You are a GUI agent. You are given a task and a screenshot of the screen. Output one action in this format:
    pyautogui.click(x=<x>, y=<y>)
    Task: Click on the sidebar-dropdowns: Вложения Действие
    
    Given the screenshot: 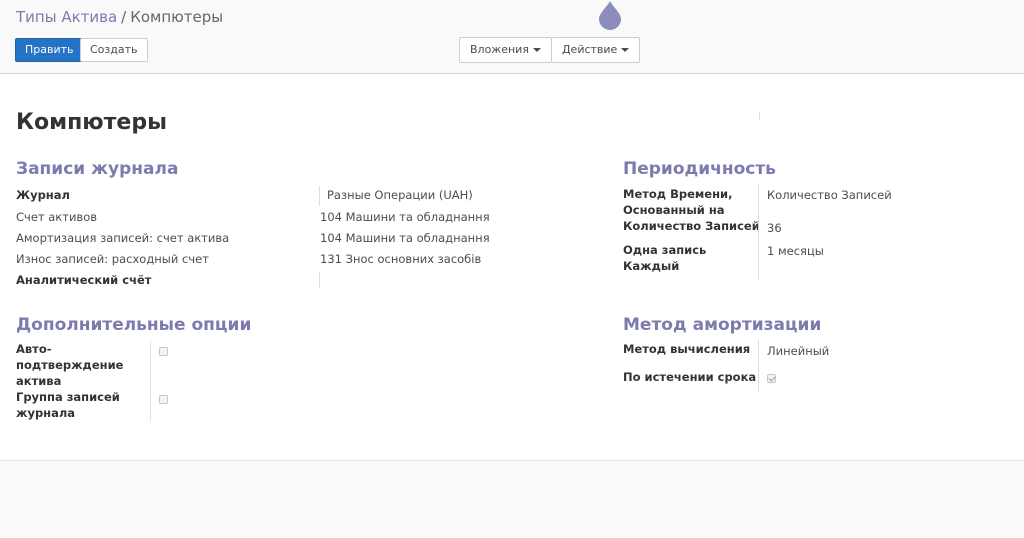 What is the action you would take?
    pyautogui.click(x=550, y=50)
    